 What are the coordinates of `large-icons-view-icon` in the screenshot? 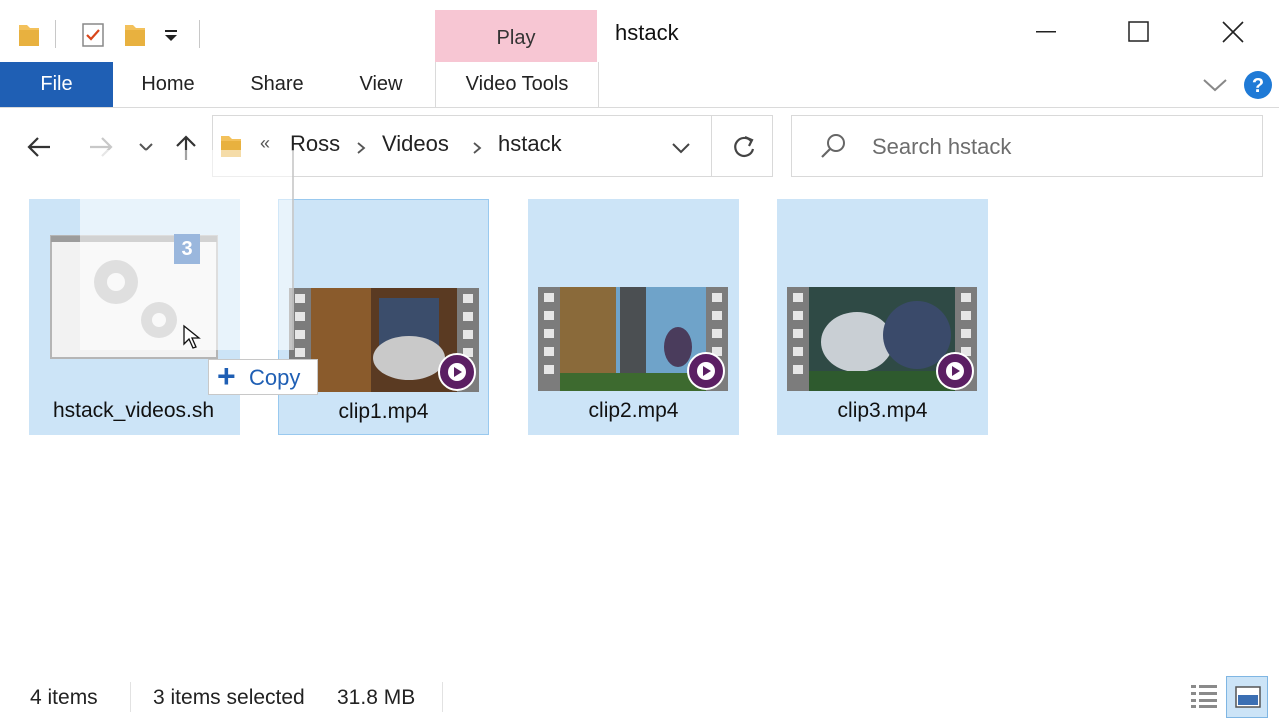 It's located at (1248, 697).